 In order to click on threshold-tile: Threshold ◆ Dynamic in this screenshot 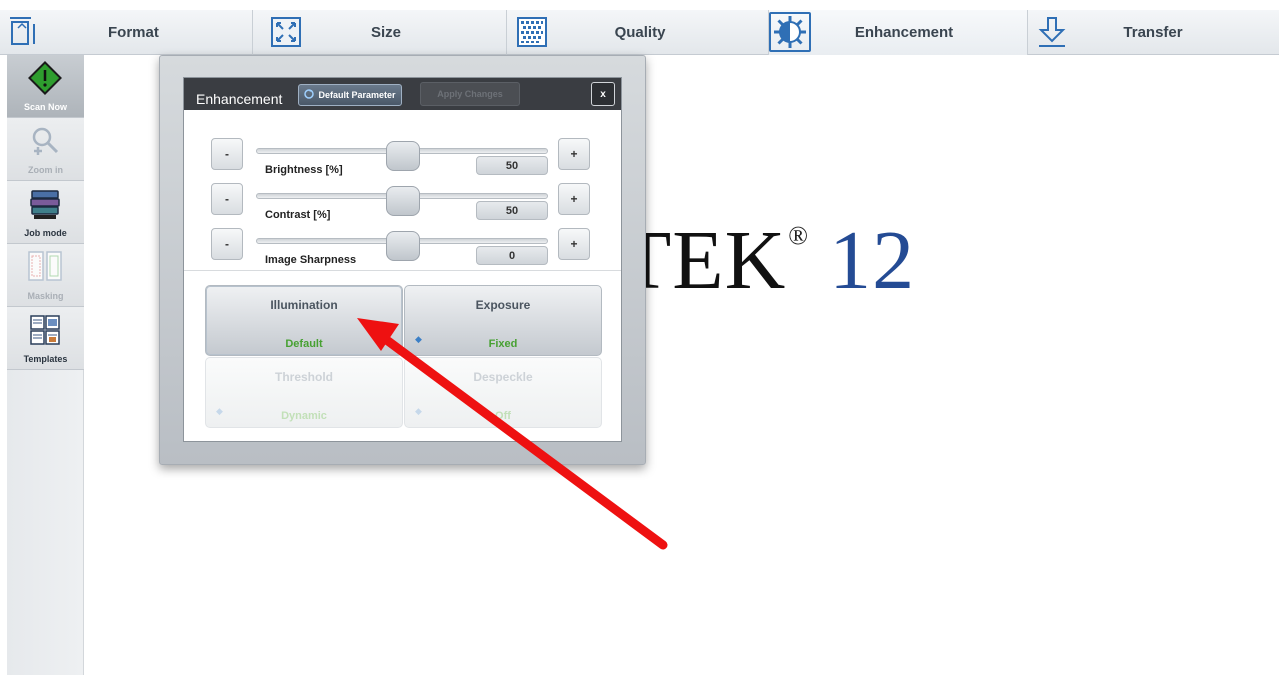, I will do `click(304, 392)`.